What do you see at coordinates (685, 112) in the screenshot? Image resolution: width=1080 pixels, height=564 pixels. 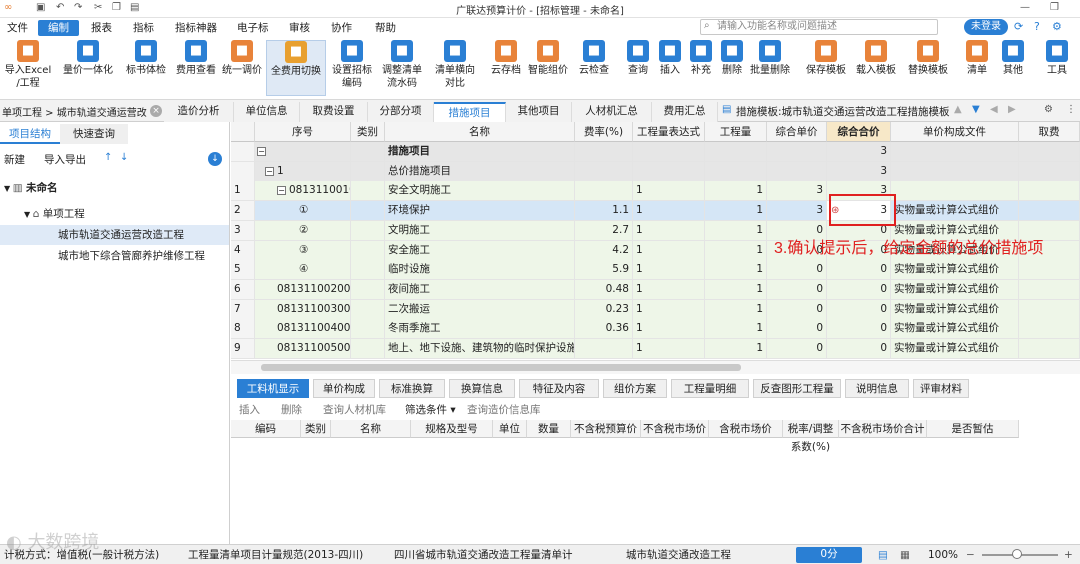 I see `tab-fee-summary: 费用汇总` at bounding box center [685, 112].